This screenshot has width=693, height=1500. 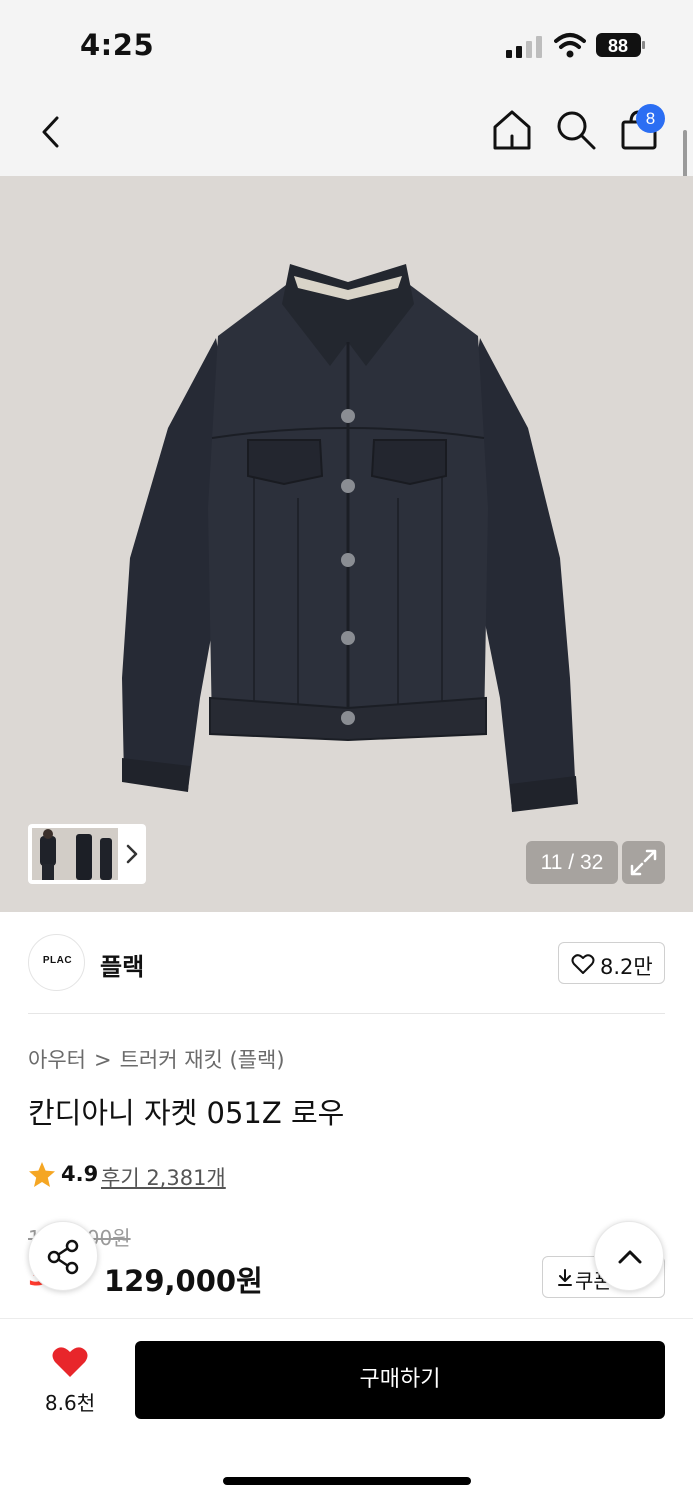 I want to click on download-icon, so click(x=565, y=1277).